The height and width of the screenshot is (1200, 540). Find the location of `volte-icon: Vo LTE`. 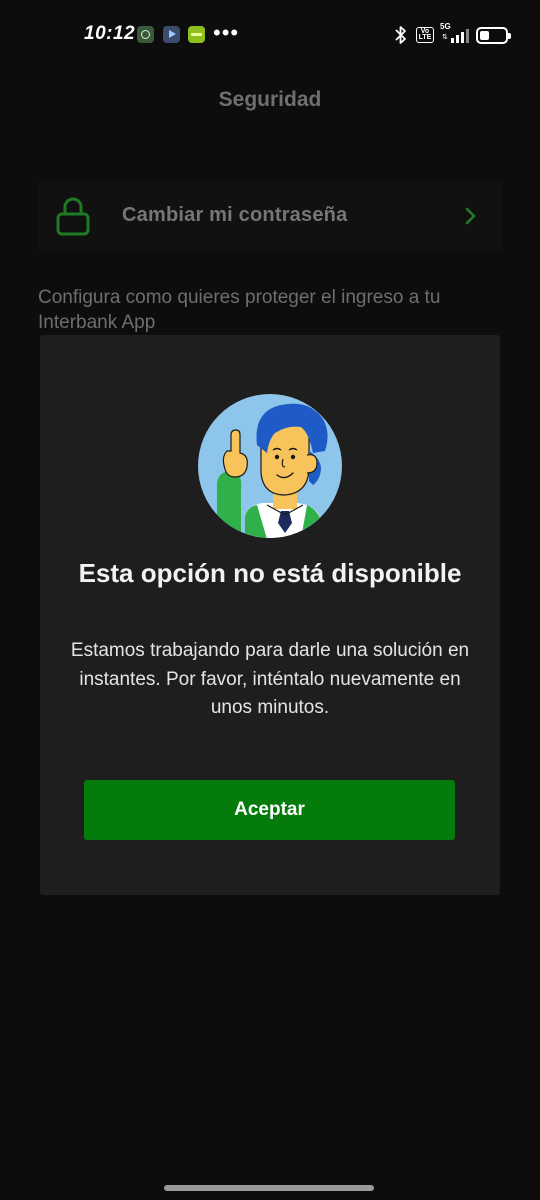

volte-icon: Vo LTE is located at coordinates (425, 35).